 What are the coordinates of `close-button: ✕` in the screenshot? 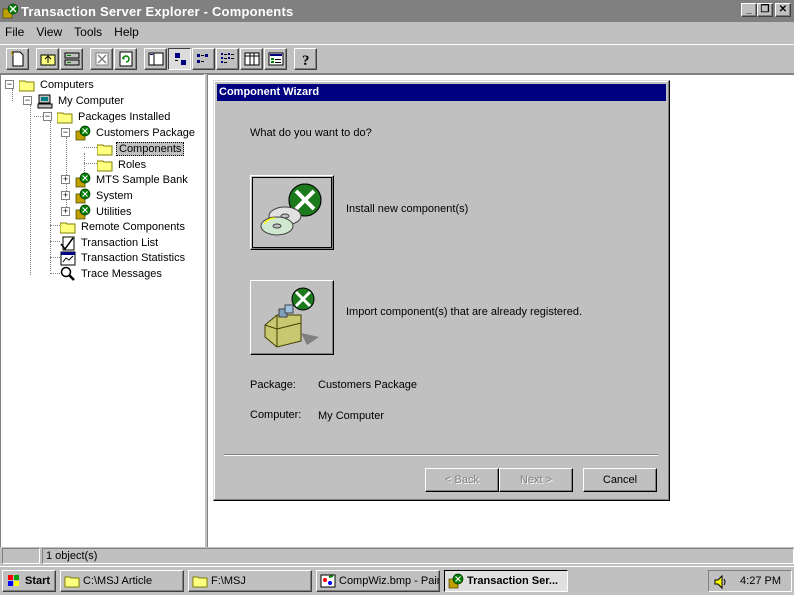 It's located at (783, 10).